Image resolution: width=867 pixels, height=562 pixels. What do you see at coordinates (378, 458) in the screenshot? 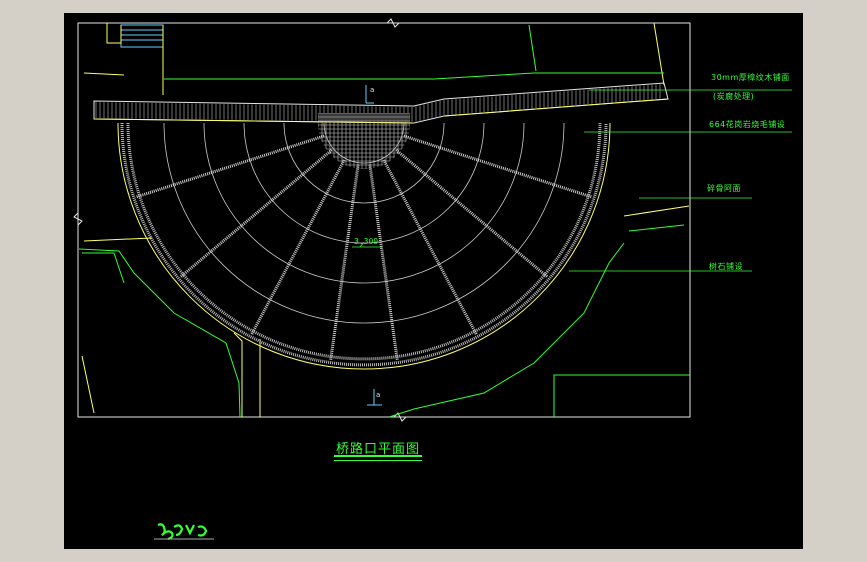
I see `title-underline` at bounding box center [378, 458].